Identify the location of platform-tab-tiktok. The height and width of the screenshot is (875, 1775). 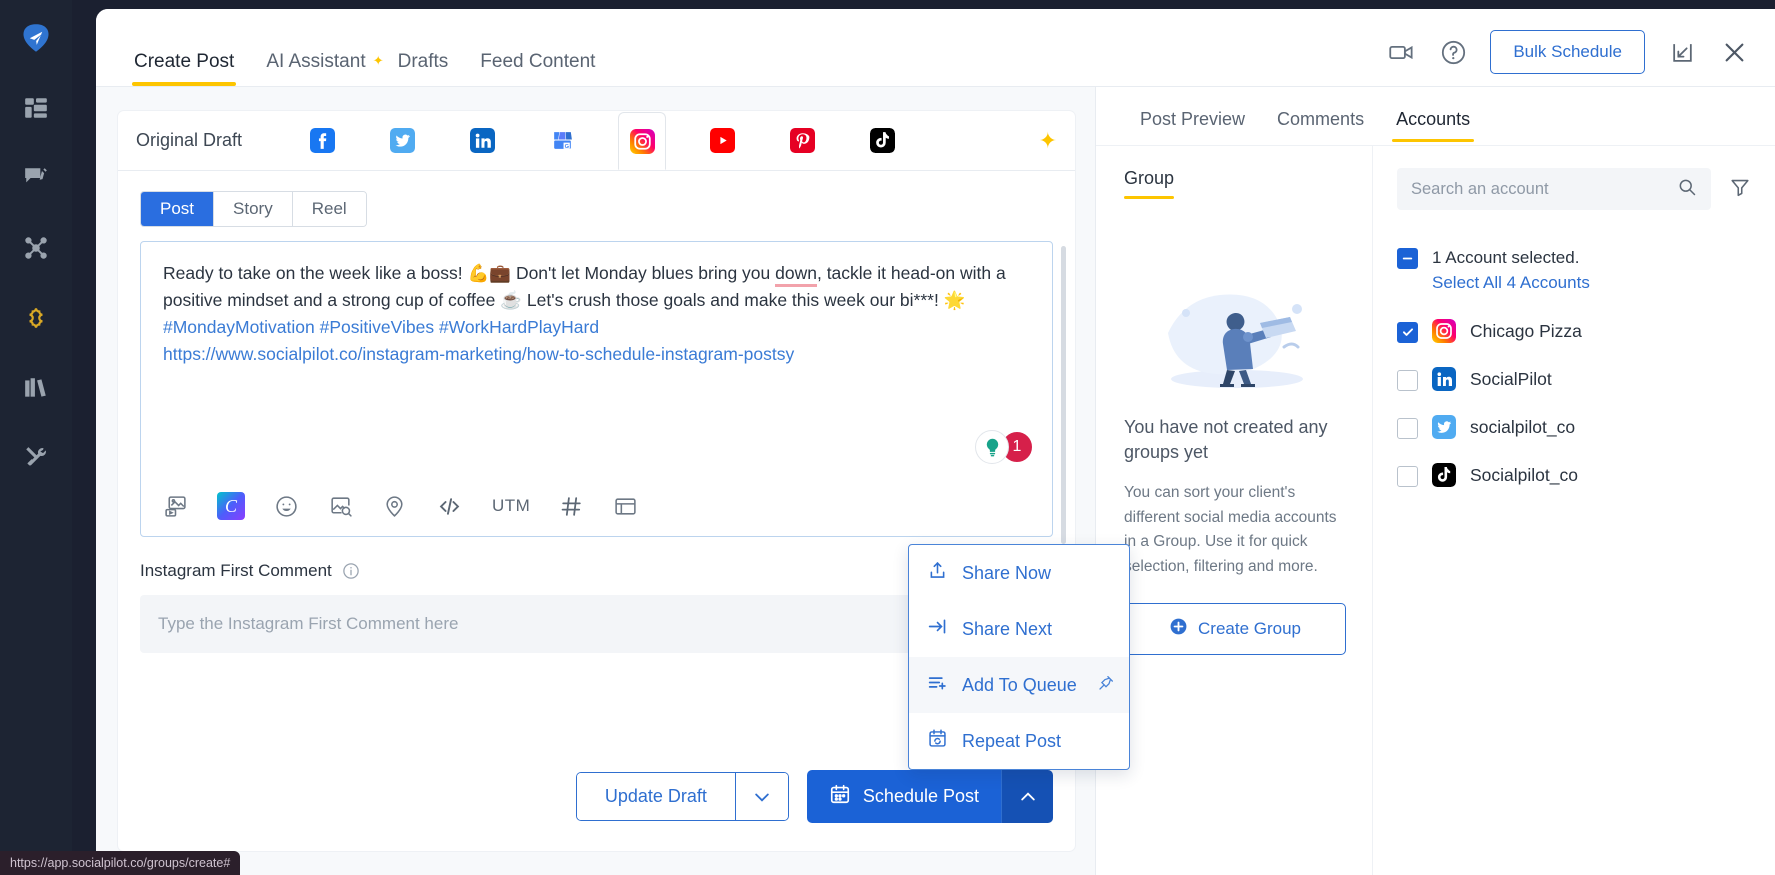
(882, 141).